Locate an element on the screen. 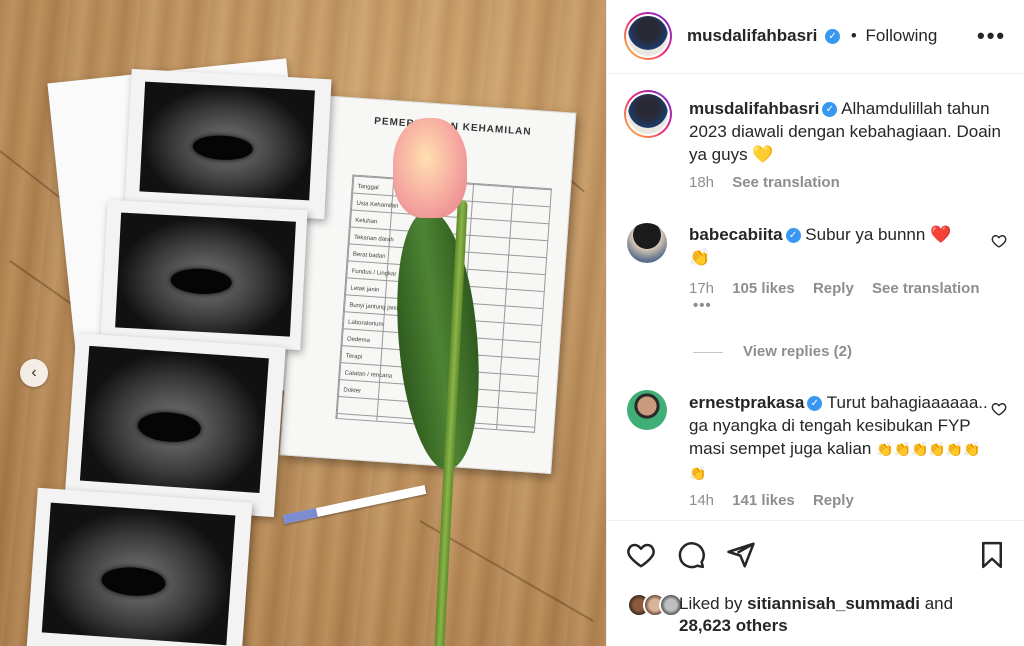 The width and height of the screenshot is (1024, 646). comment-likes: 141 likes is located at coordinates (763, 500).